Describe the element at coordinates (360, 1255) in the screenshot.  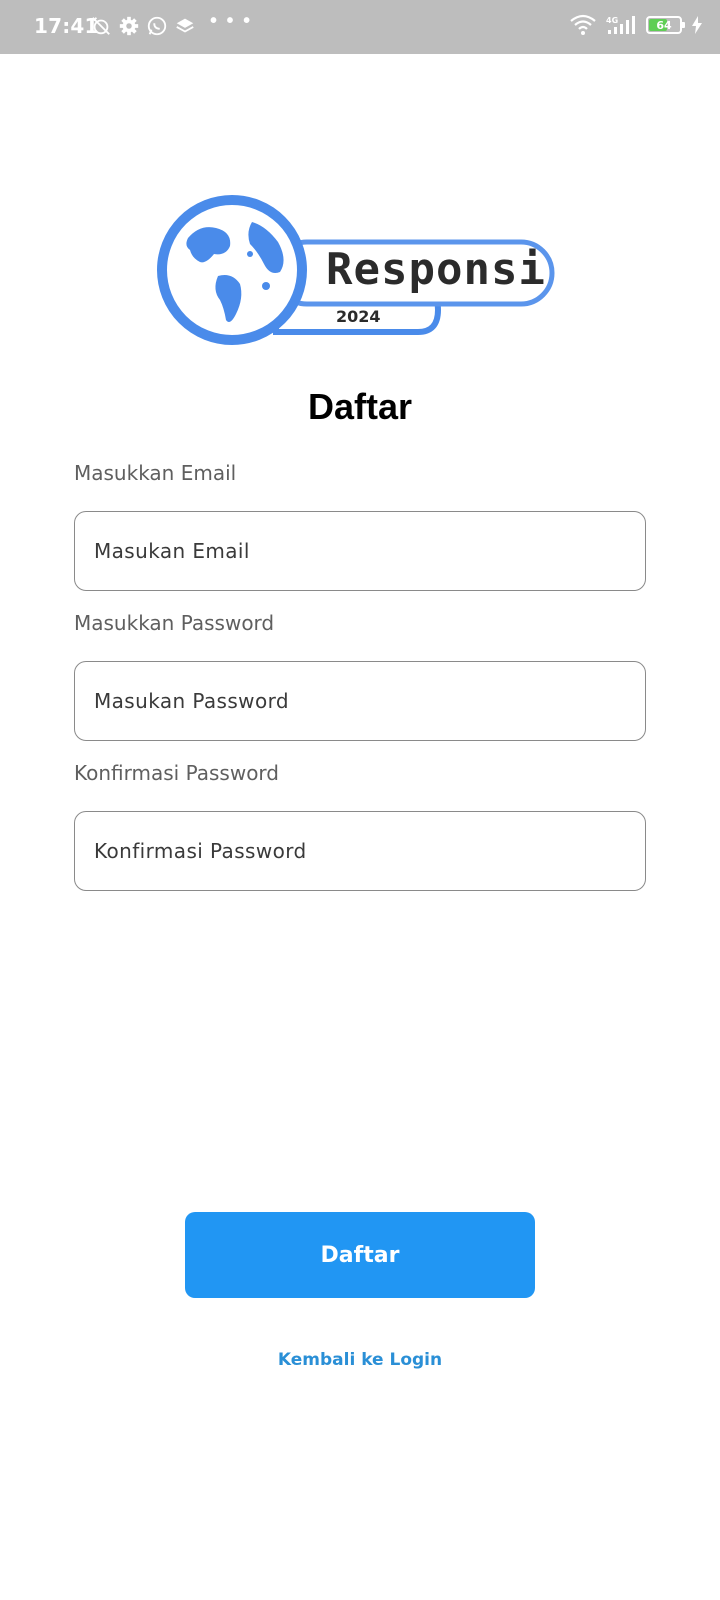
I see `register-button: Daftar` at that location.